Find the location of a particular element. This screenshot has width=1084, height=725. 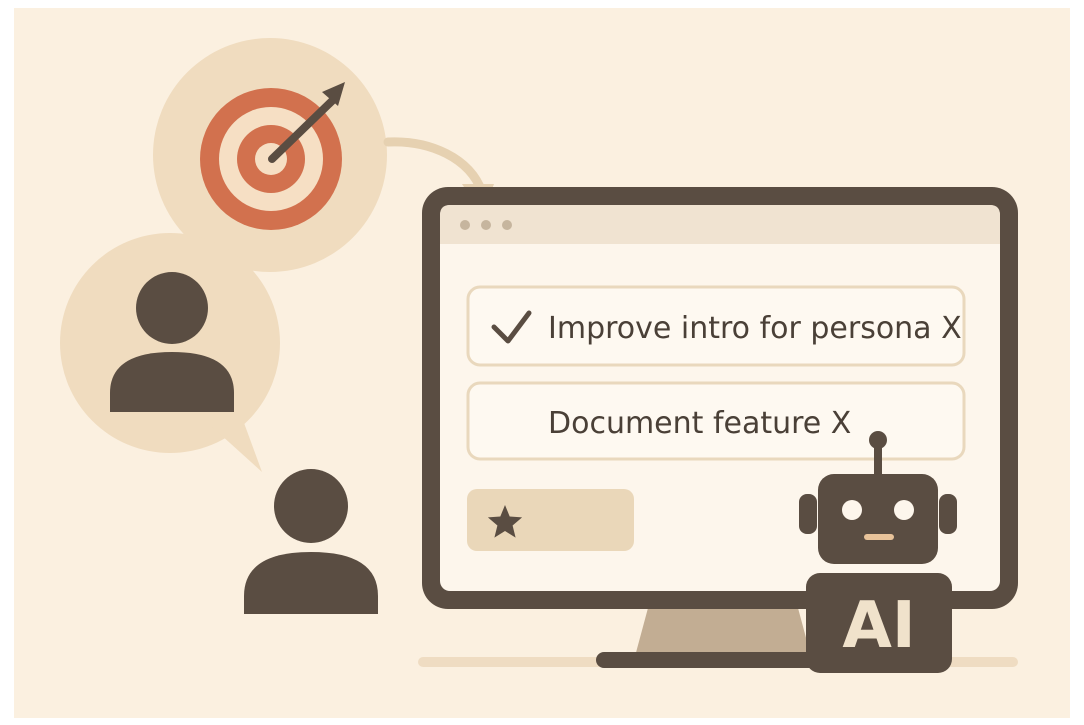

task-item: Document feature X is located at coordinates (716, 421).